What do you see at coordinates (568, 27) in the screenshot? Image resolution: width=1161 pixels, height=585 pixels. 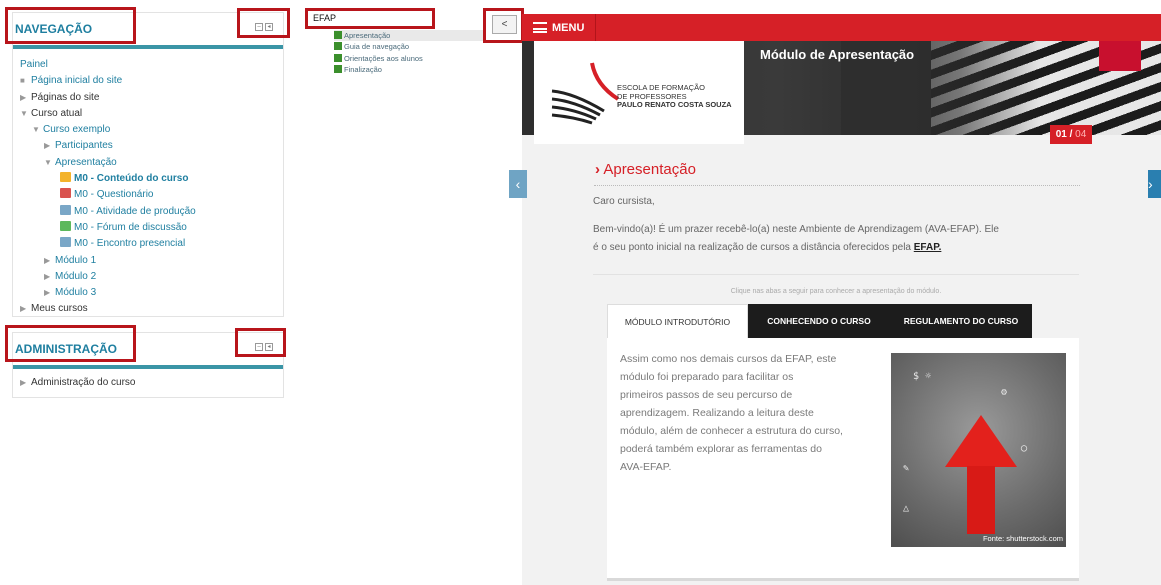 I see `menu-label: MENU` at bounding box center [568, 27].